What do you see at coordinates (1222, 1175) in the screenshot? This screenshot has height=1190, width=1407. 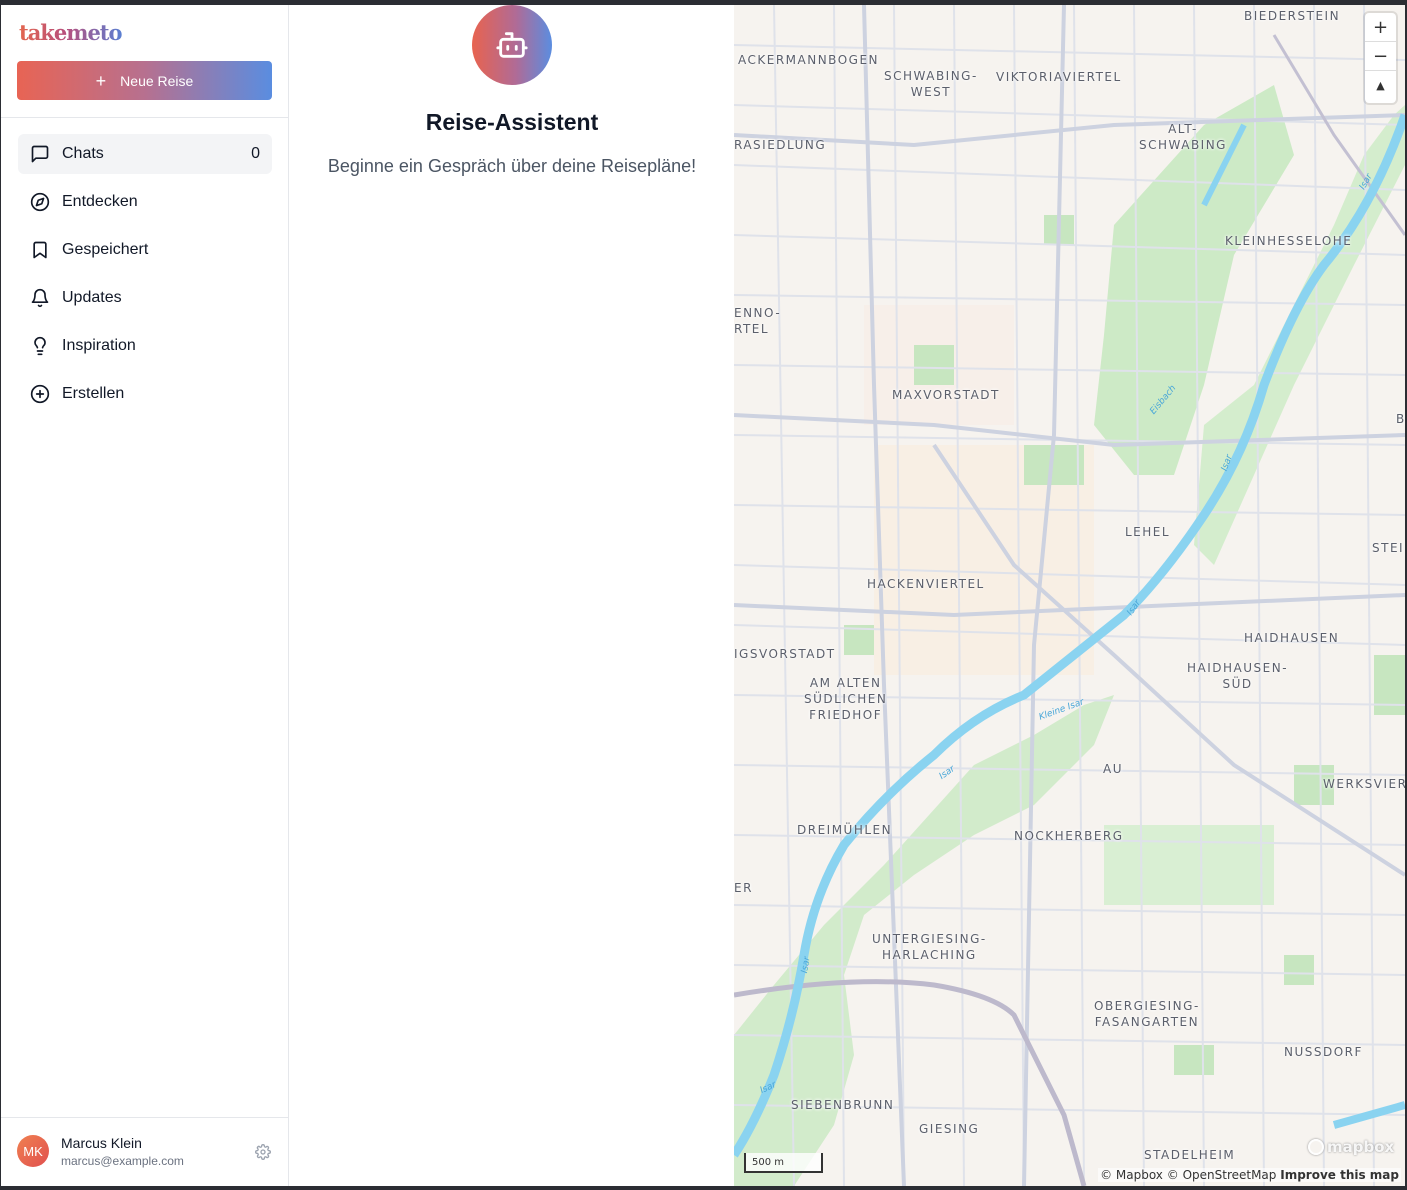 I see `attribution-osm-link: © OpenStreetMap` at bounding box center [1222, 1175].